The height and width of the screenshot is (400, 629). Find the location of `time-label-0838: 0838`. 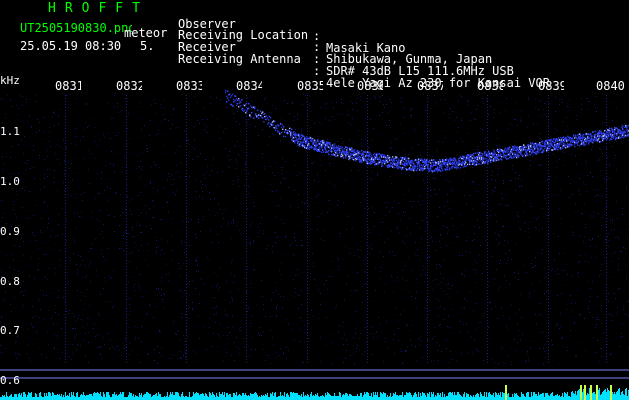

time-label-0838: 0838 is located at coordinates (490, 86).